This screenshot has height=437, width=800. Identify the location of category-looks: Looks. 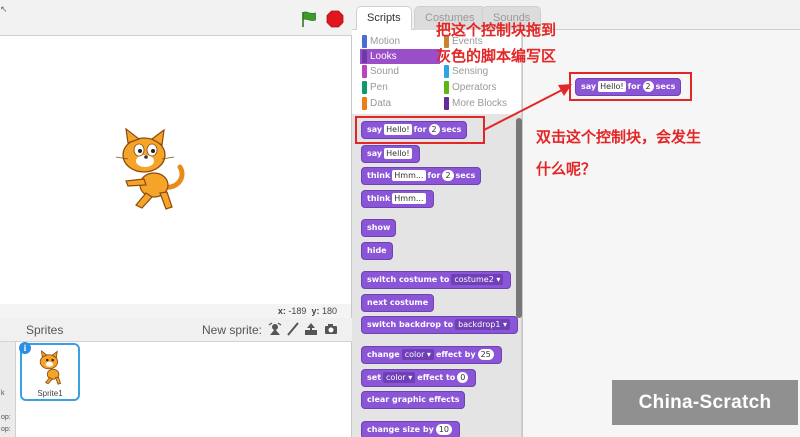
(400, 56).